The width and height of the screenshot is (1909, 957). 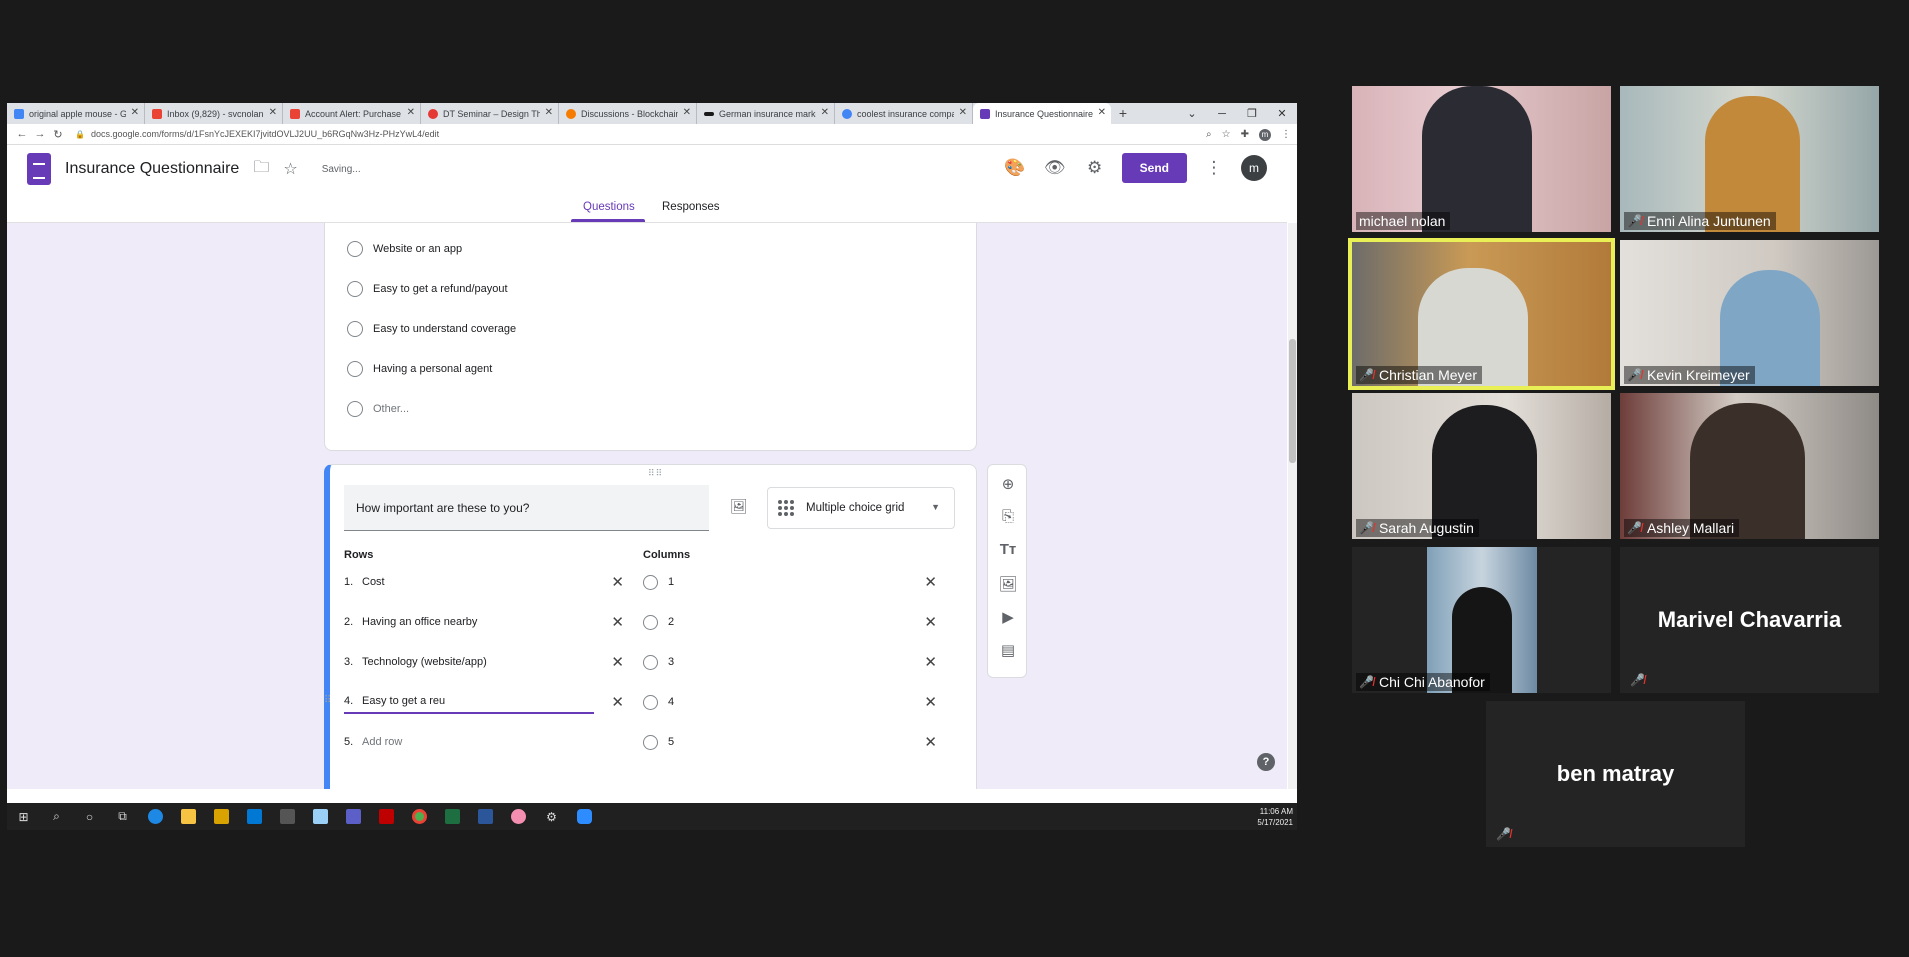 What do you see at coordinates (188, 816) in the screenshot?
I see `file-explorer-icon` at bounding box center [188, 816].